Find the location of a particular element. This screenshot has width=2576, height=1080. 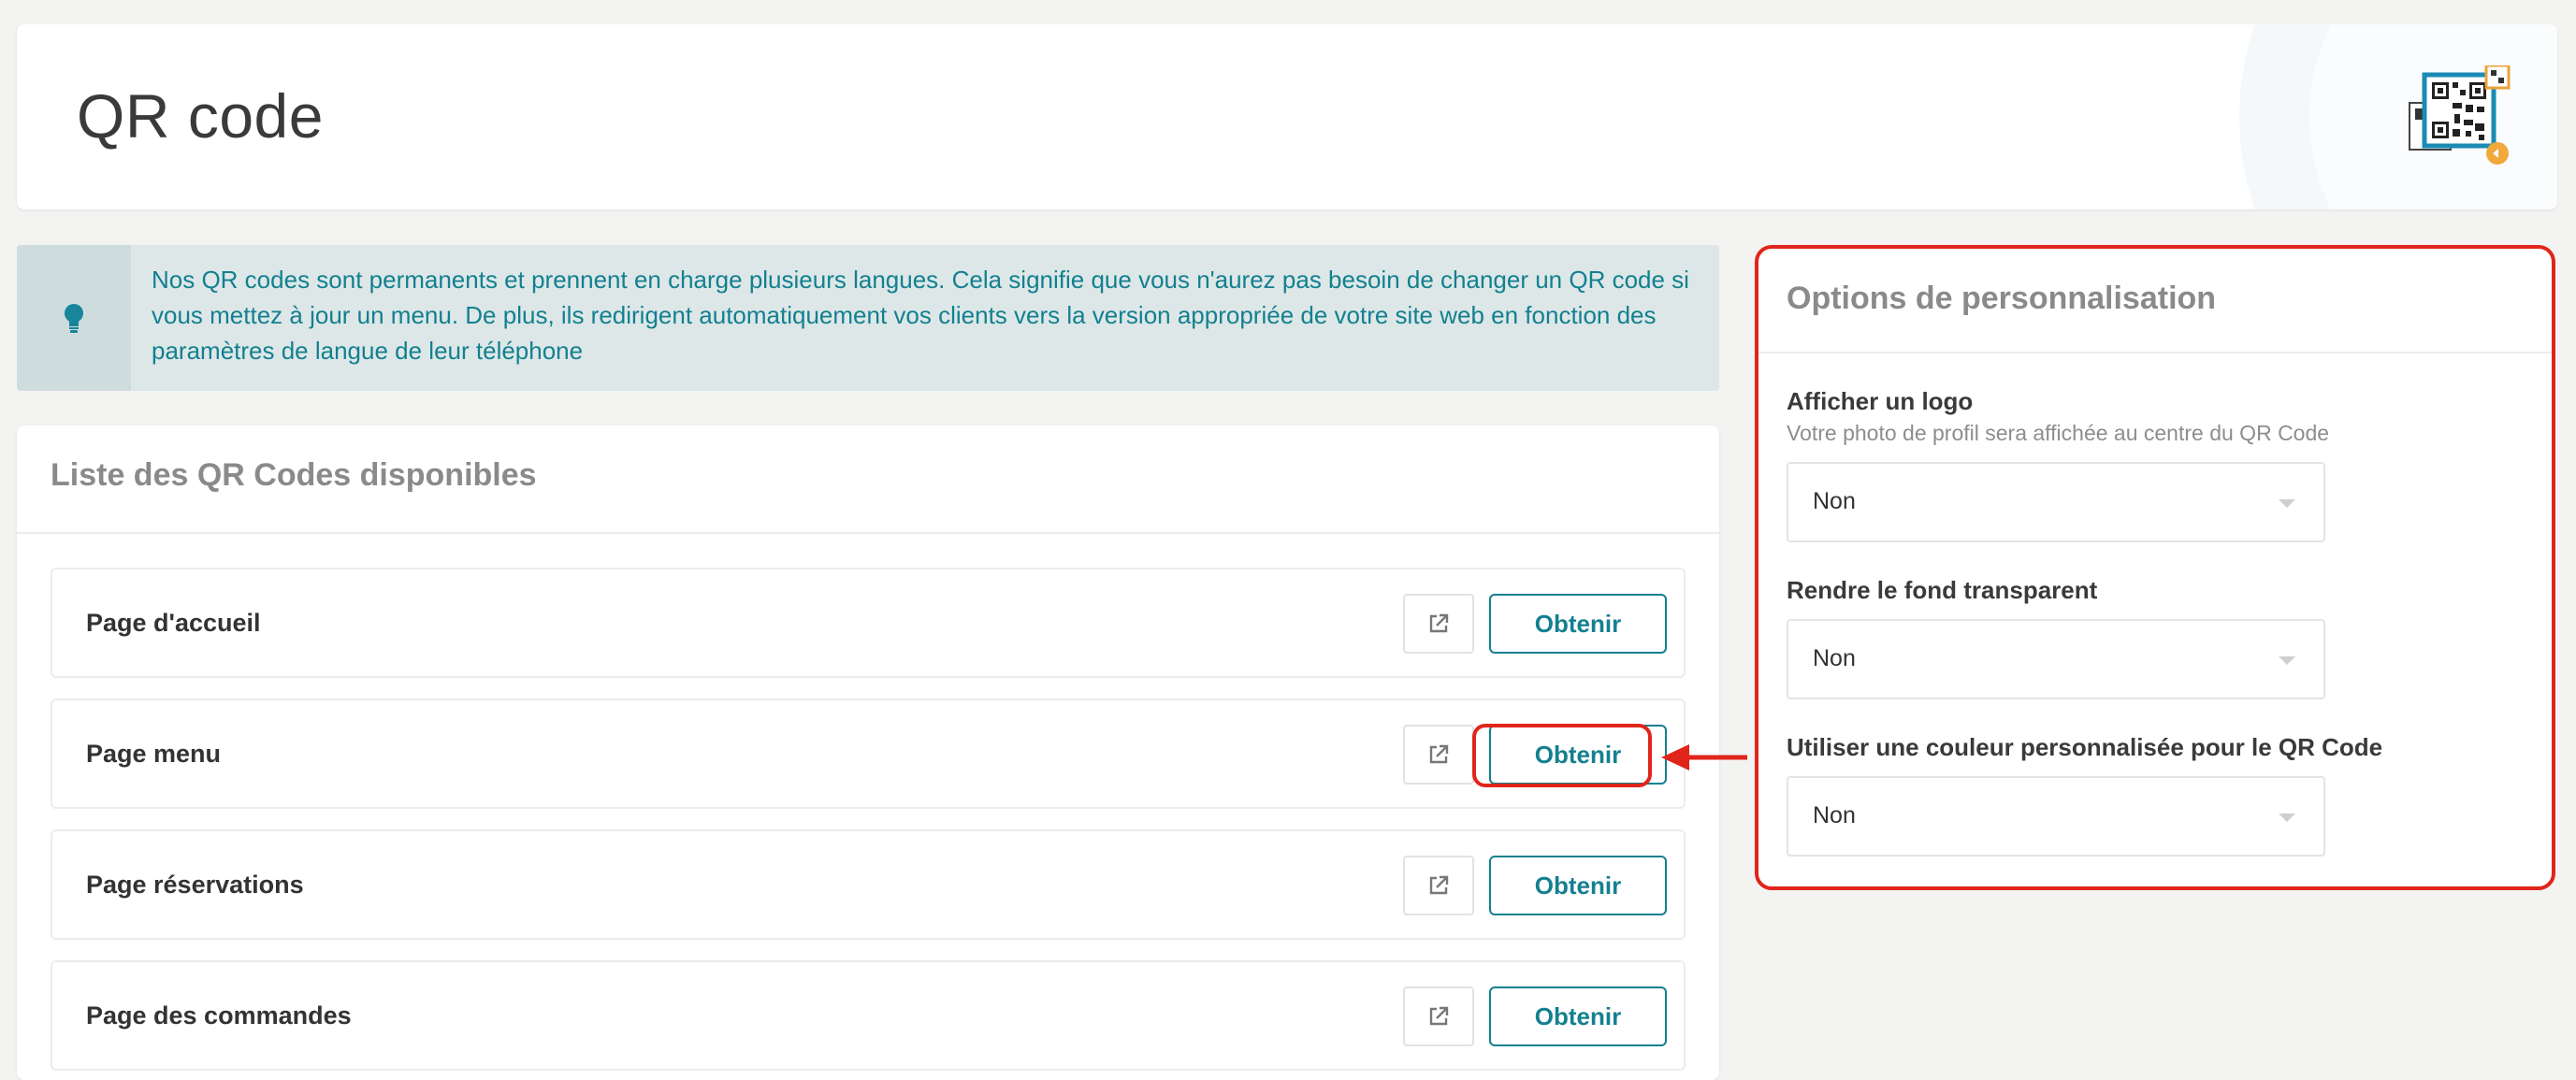

qr-row-home: Page d'accueil Obtenir is located at coordinates (868, 623).